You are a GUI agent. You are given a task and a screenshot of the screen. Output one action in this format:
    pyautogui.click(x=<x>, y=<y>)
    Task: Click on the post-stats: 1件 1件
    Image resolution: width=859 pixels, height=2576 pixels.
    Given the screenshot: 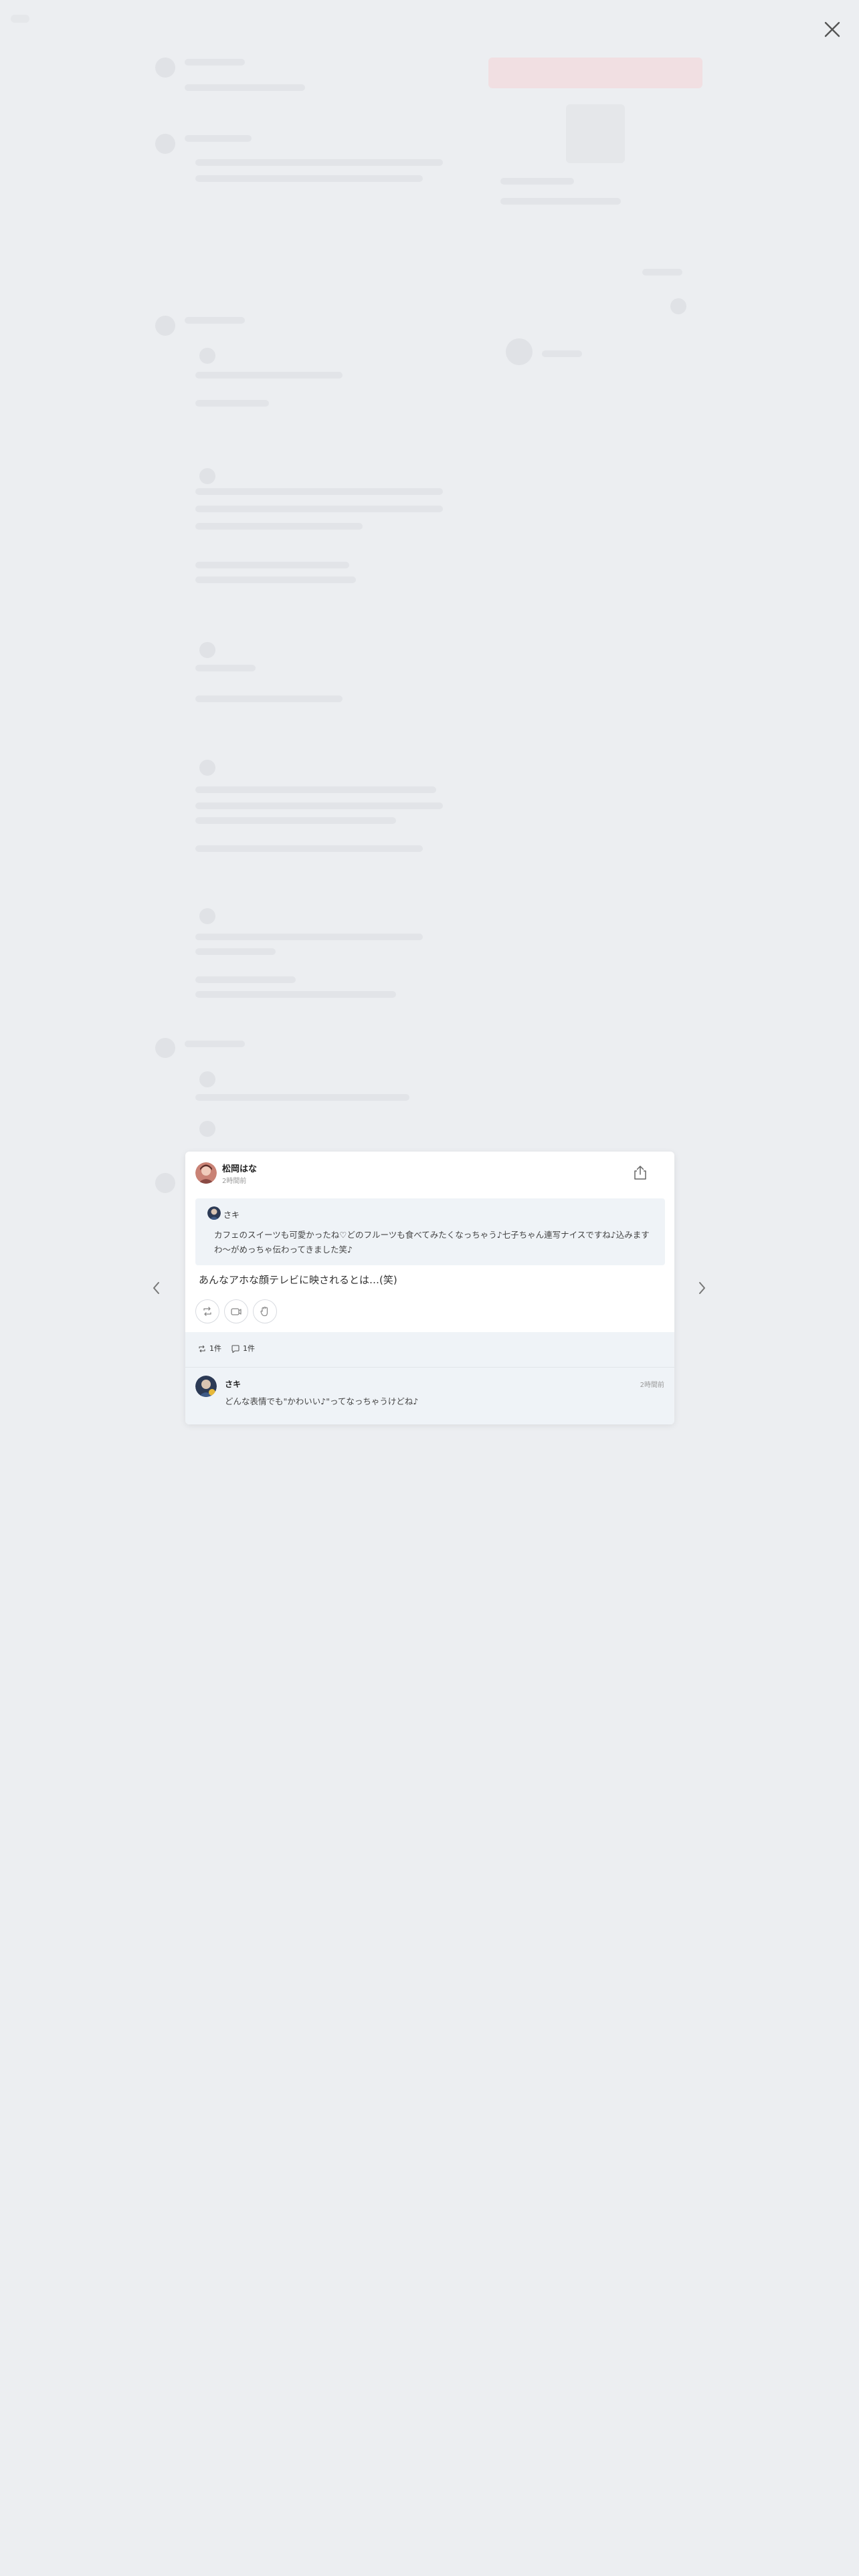 What is the action you would take?
    pyautogui.click(x=429, y=1348)
    